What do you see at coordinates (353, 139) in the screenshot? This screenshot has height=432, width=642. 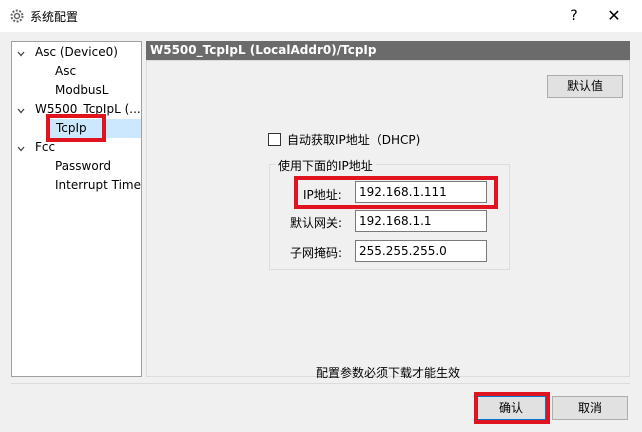 I see `dhcp-label: 自动获取IP地址（DHCP)` at bounding box center [353, 139].